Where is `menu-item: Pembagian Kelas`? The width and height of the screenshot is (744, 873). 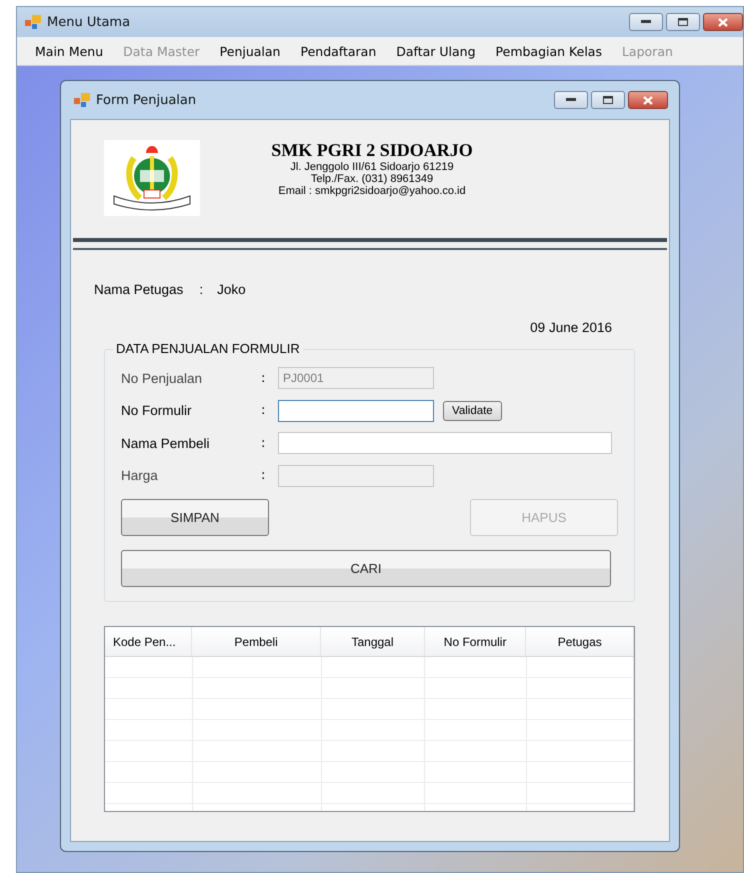 menu-item: Pembagian Kelas is located at coordinates (549, 51).